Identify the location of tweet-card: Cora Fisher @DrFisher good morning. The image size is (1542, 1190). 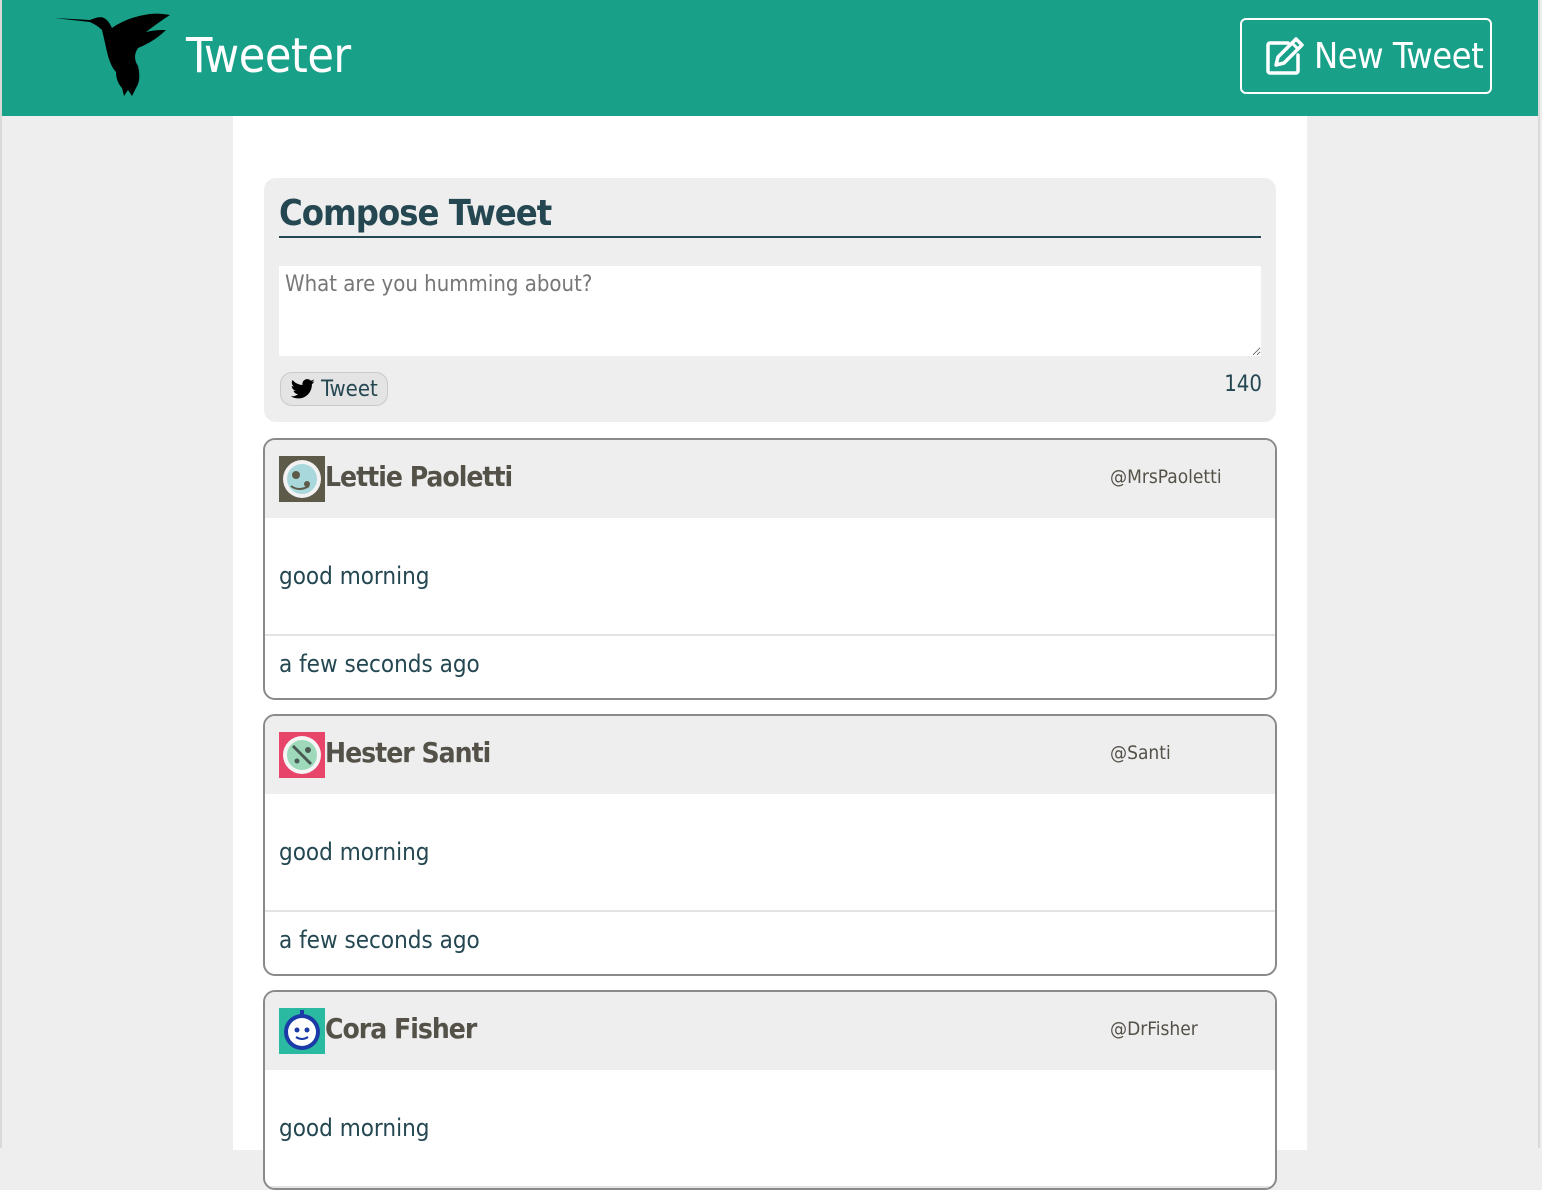
(770, 1090).